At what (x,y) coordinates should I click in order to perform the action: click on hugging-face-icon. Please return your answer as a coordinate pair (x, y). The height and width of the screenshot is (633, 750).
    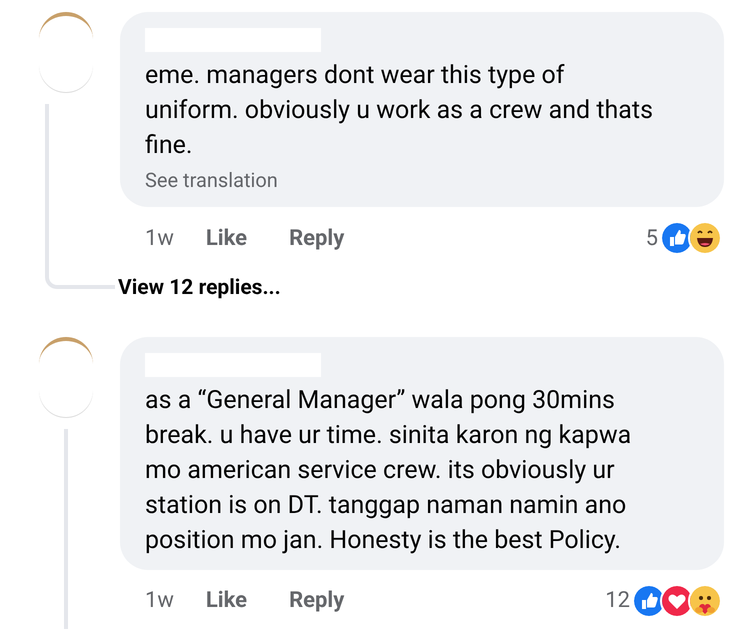
    Looking at the image, I should click on (705, 601).